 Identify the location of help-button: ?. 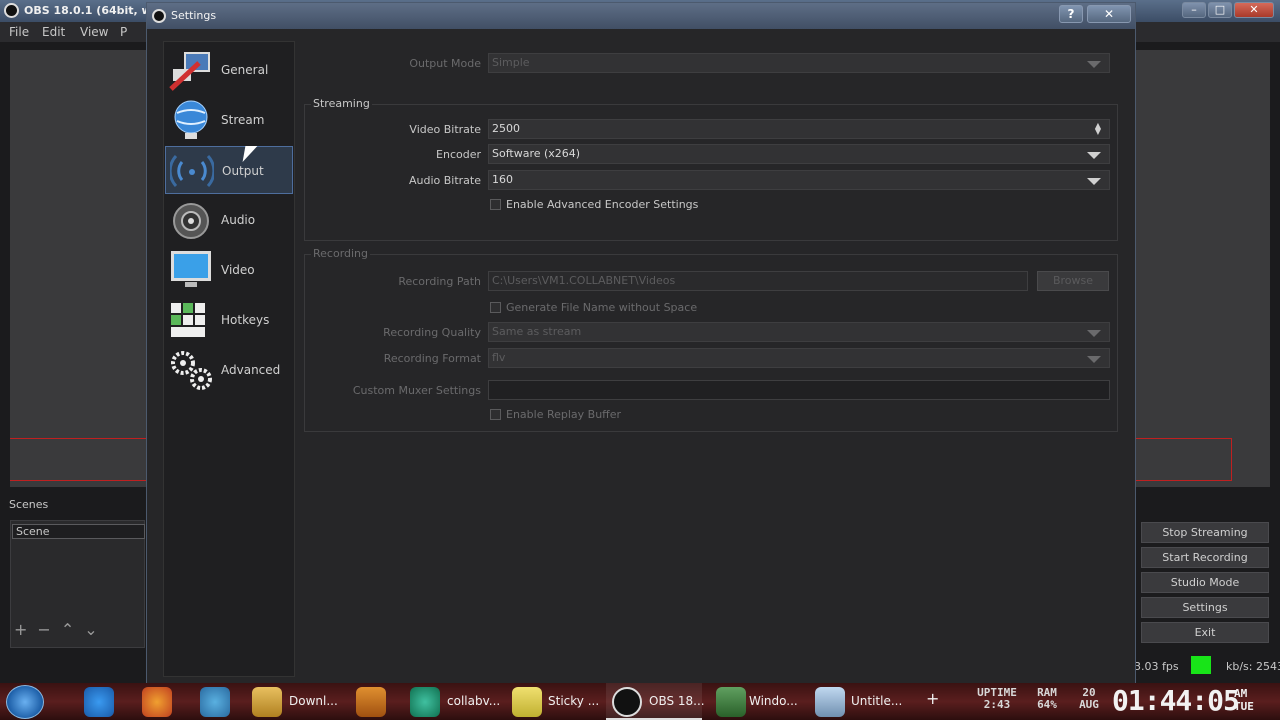
(1071, 14).